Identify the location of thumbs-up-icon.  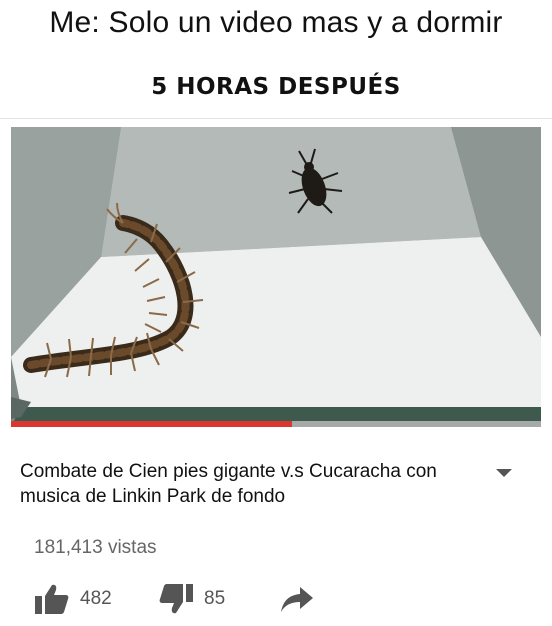
(52, 599).